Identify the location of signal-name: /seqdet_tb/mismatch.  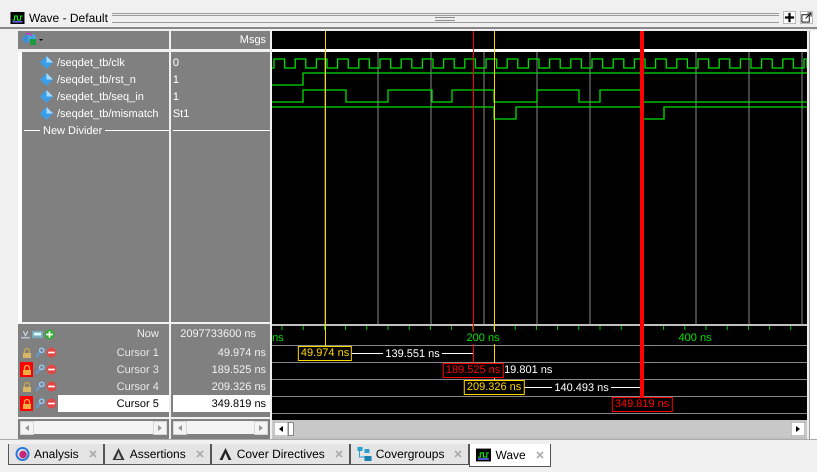
(107, 114).